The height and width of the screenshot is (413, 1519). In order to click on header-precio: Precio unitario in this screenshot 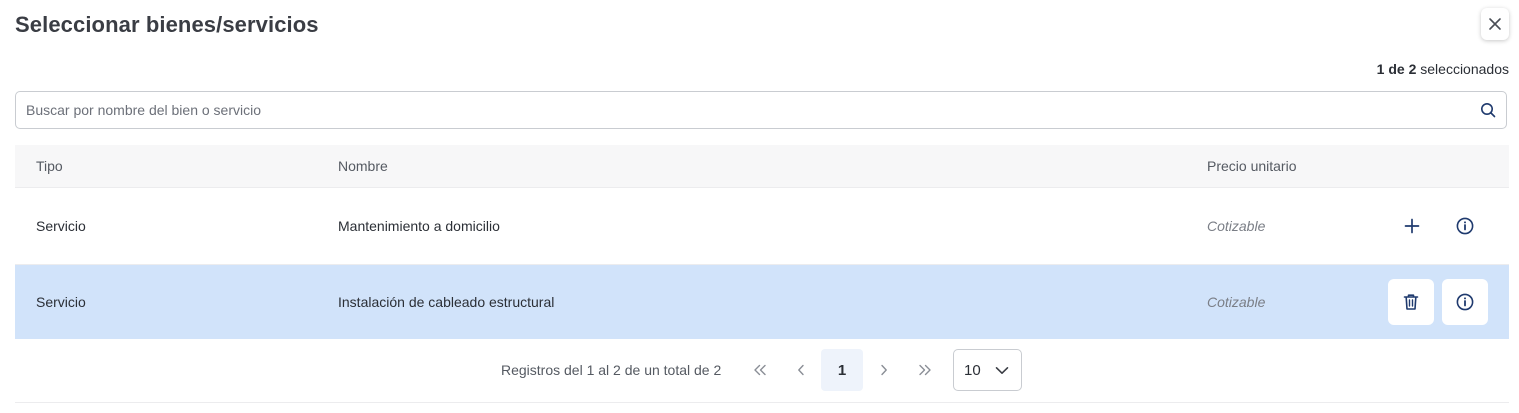, I will do `click(1252, 166)`.